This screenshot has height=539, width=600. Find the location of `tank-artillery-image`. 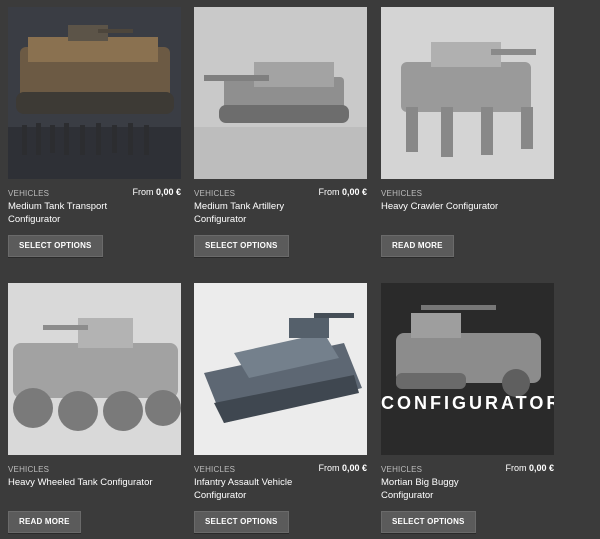

tank-artillery-image is located at coordinates (280, 93).